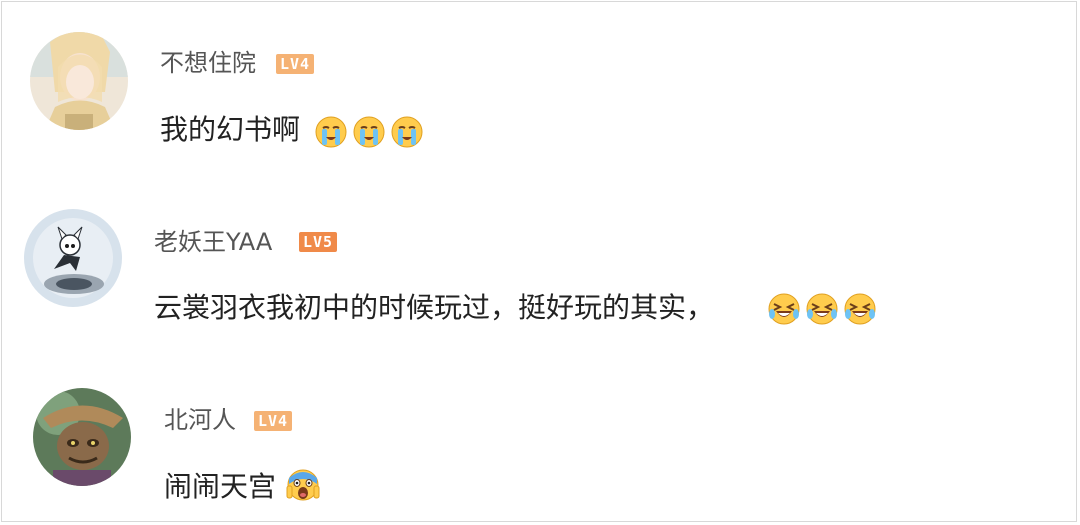 This screenshot has height=525, width=1080. I want to click on username: 北河人, so click(200, 420).